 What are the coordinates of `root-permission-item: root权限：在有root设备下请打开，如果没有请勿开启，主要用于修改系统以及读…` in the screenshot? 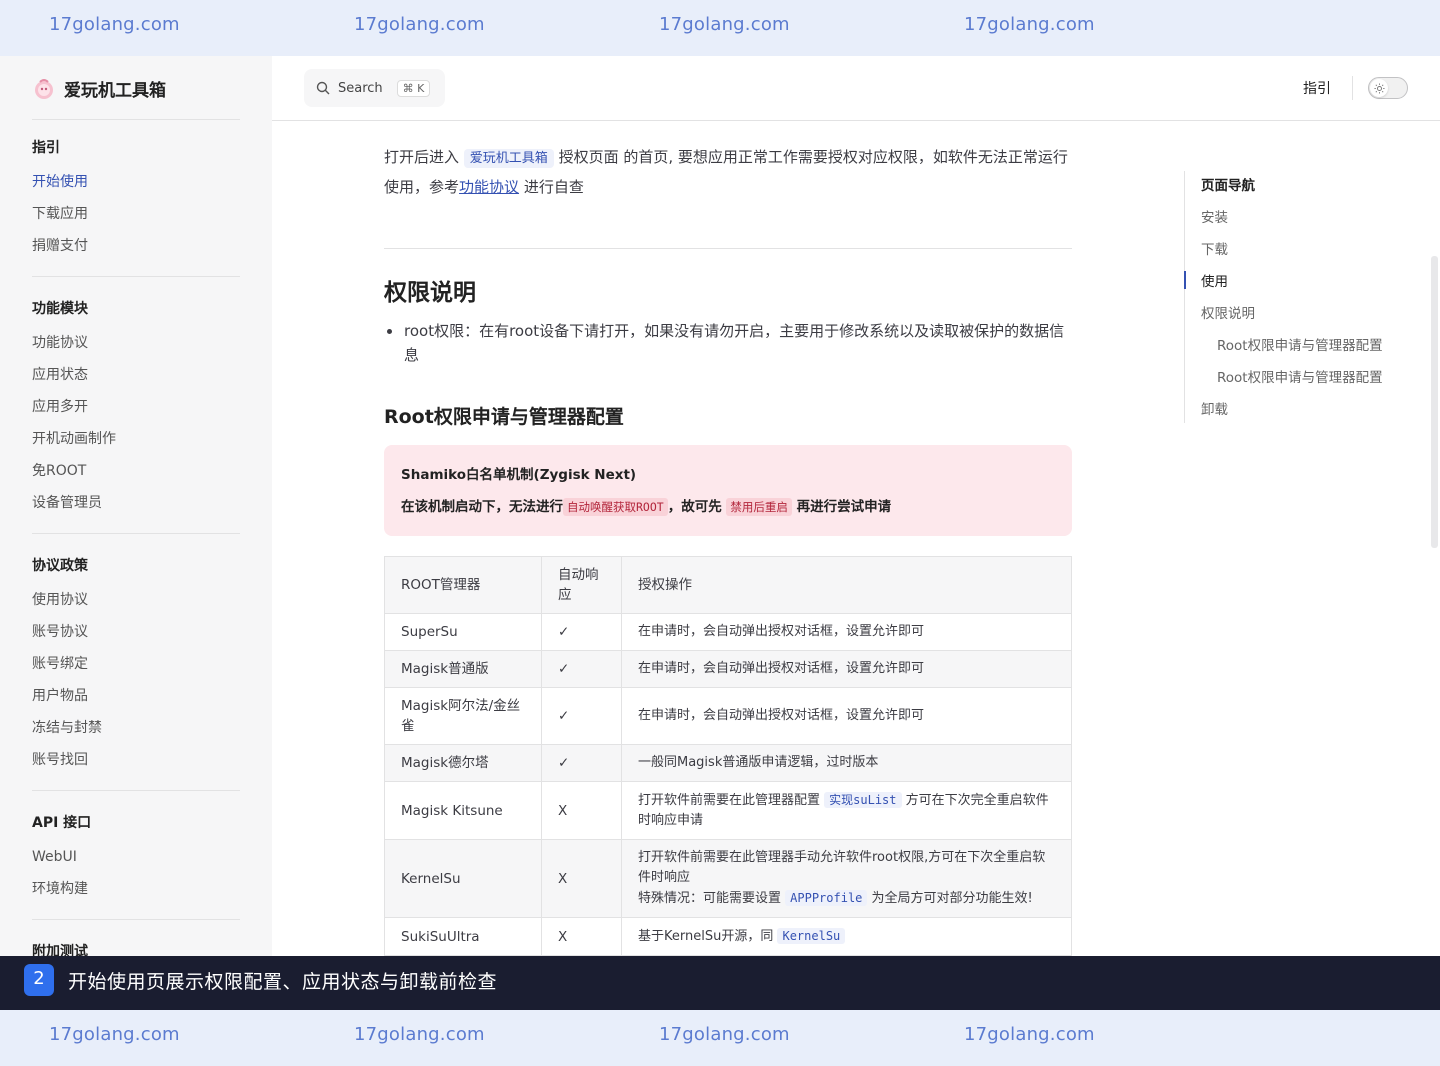 It's located at (729, 343).